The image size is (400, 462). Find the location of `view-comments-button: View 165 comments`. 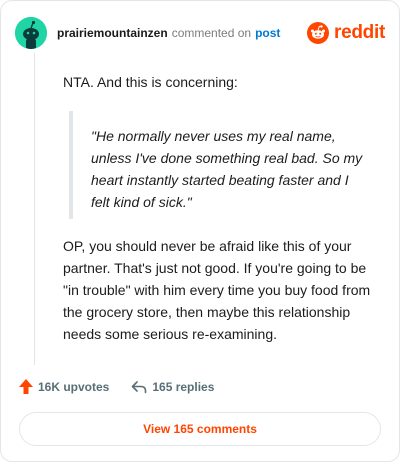

view-comments-button: View 165 comments is located at coordinates (200, 429).